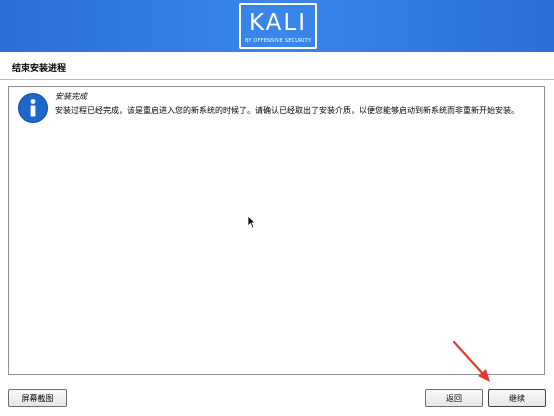  Describe the element at coordinates (37, 398) in the screenshot. I see `screenshot-button: 屏幕截图` at that location.